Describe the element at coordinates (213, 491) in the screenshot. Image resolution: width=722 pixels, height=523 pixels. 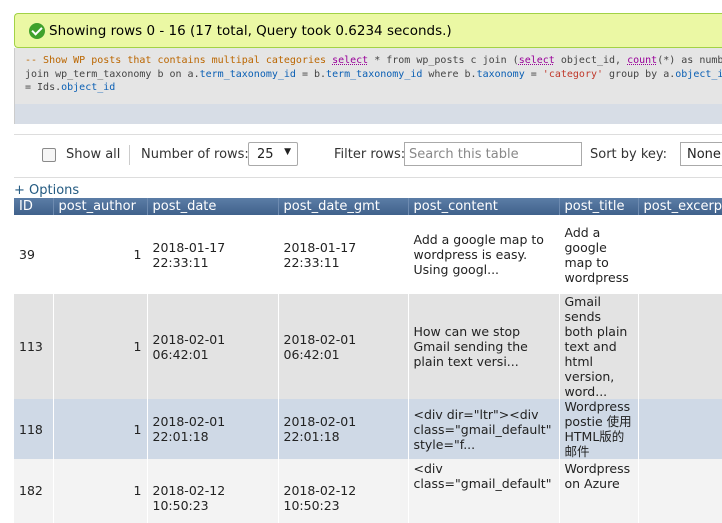
I see `cell-post-date: 2018-02-12 10:50:23` at that location.